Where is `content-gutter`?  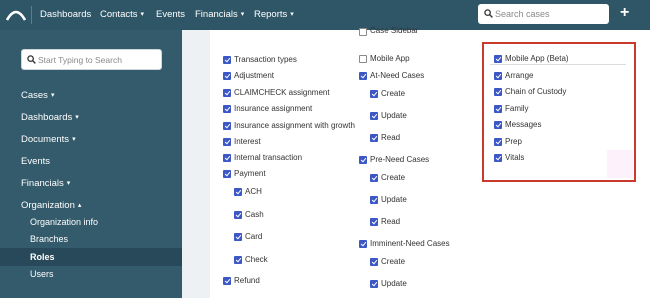
content-gutter is located at coordinates (196, 164).